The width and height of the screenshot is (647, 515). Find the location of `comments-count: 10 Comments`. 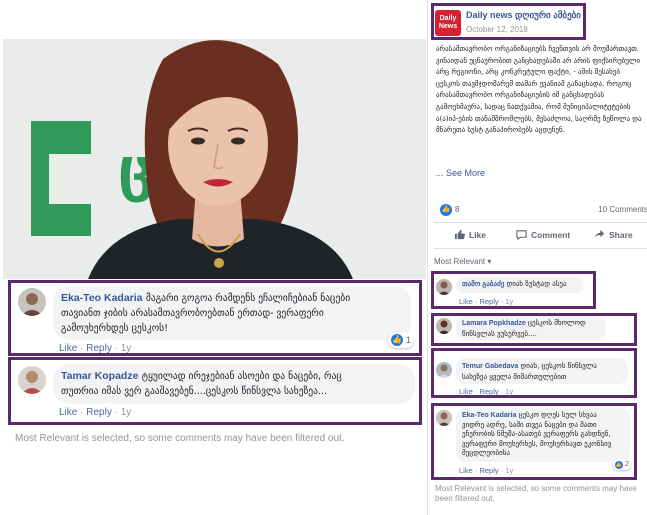

comments-count: 10 Comments is located at coordinates (622, 209).